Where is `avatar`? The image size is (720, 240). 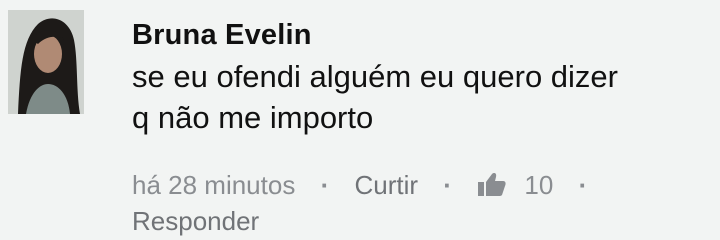
avatar is located at coordinates (46, 62).